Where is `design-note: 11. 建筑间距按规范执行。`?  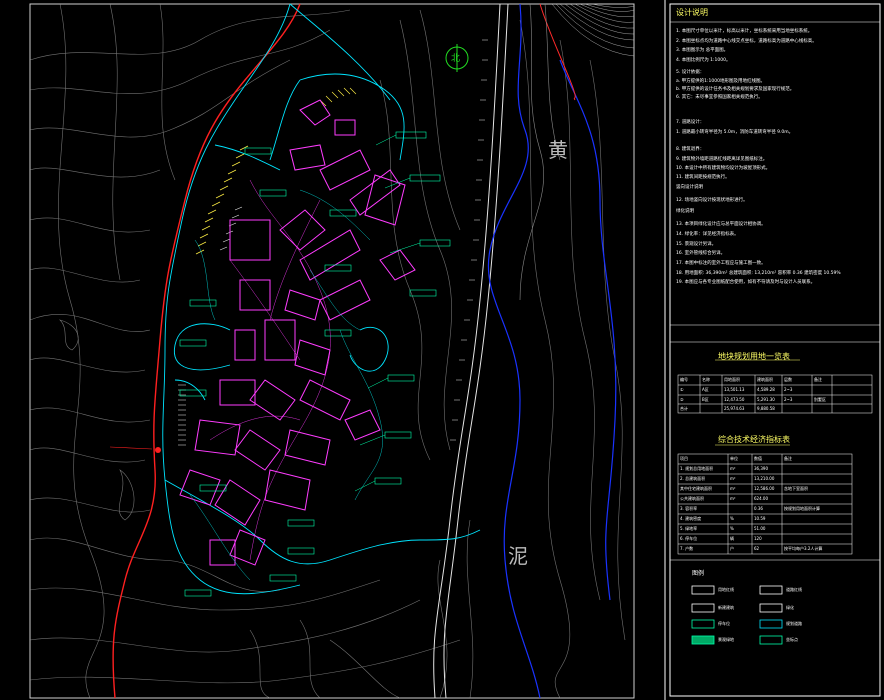 design-note: 11. 建筑间距按规范执行。 is located at coordinates (703, 177).